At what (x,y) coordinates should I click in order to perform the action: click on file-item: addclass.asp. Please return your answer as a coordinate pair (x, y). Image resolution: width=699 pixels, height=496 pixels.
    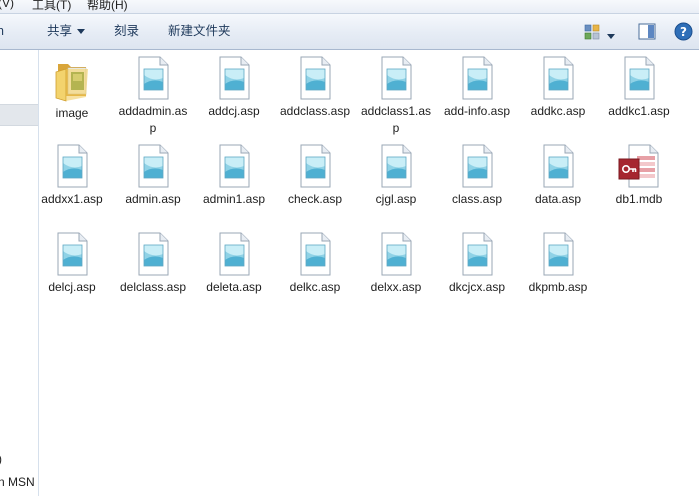
    Looking at the image, I should click on (315, 88).